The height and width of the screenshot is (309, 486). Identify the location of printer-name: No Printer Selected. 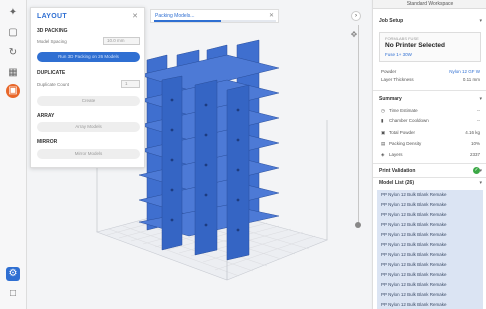
(415, 45).